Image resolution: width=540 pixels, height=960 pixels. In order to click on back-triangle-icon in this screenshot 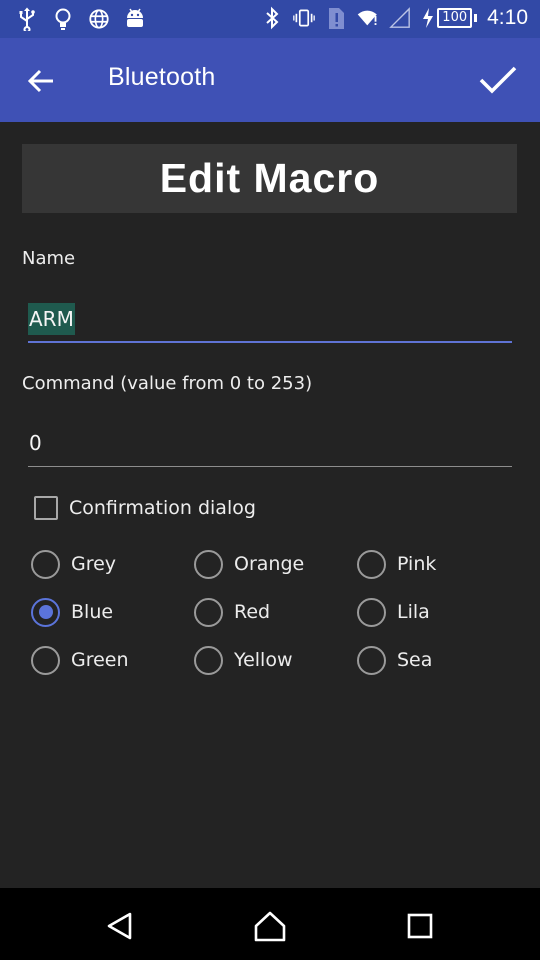, I will do `click(119, 926)`.